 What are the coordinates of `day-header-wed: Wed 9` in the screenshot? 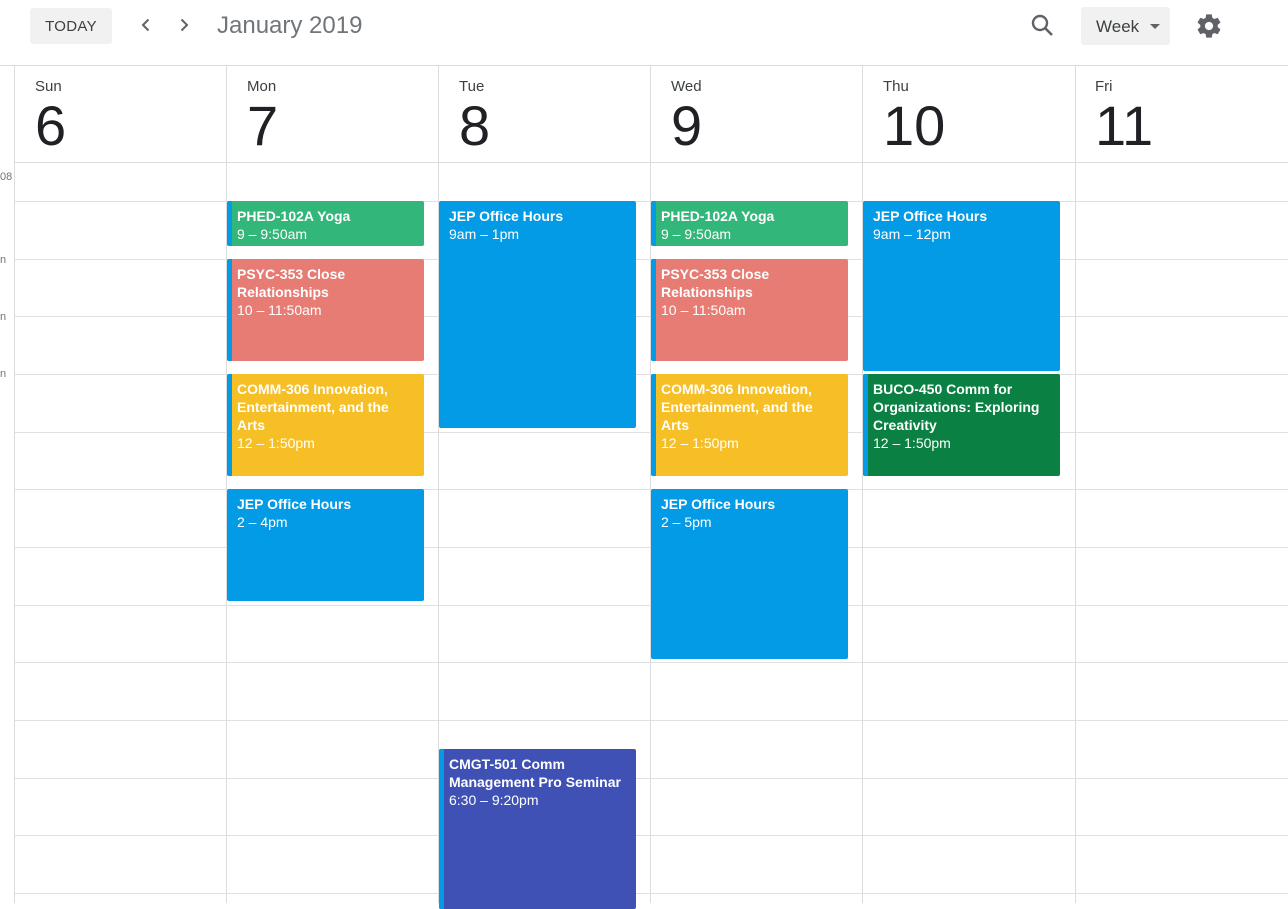 It's located at (757, 114).